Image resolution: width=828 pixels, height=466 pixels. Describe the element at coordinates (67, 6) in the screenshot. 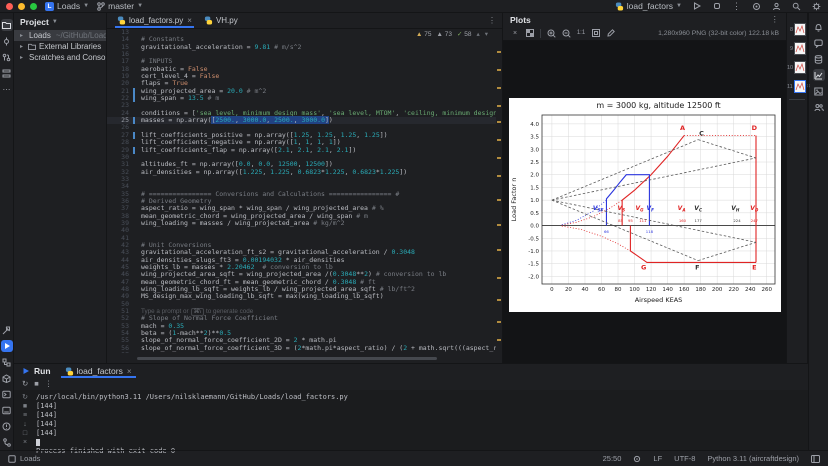

I see `project-widget: L Loads ▼` at that location.